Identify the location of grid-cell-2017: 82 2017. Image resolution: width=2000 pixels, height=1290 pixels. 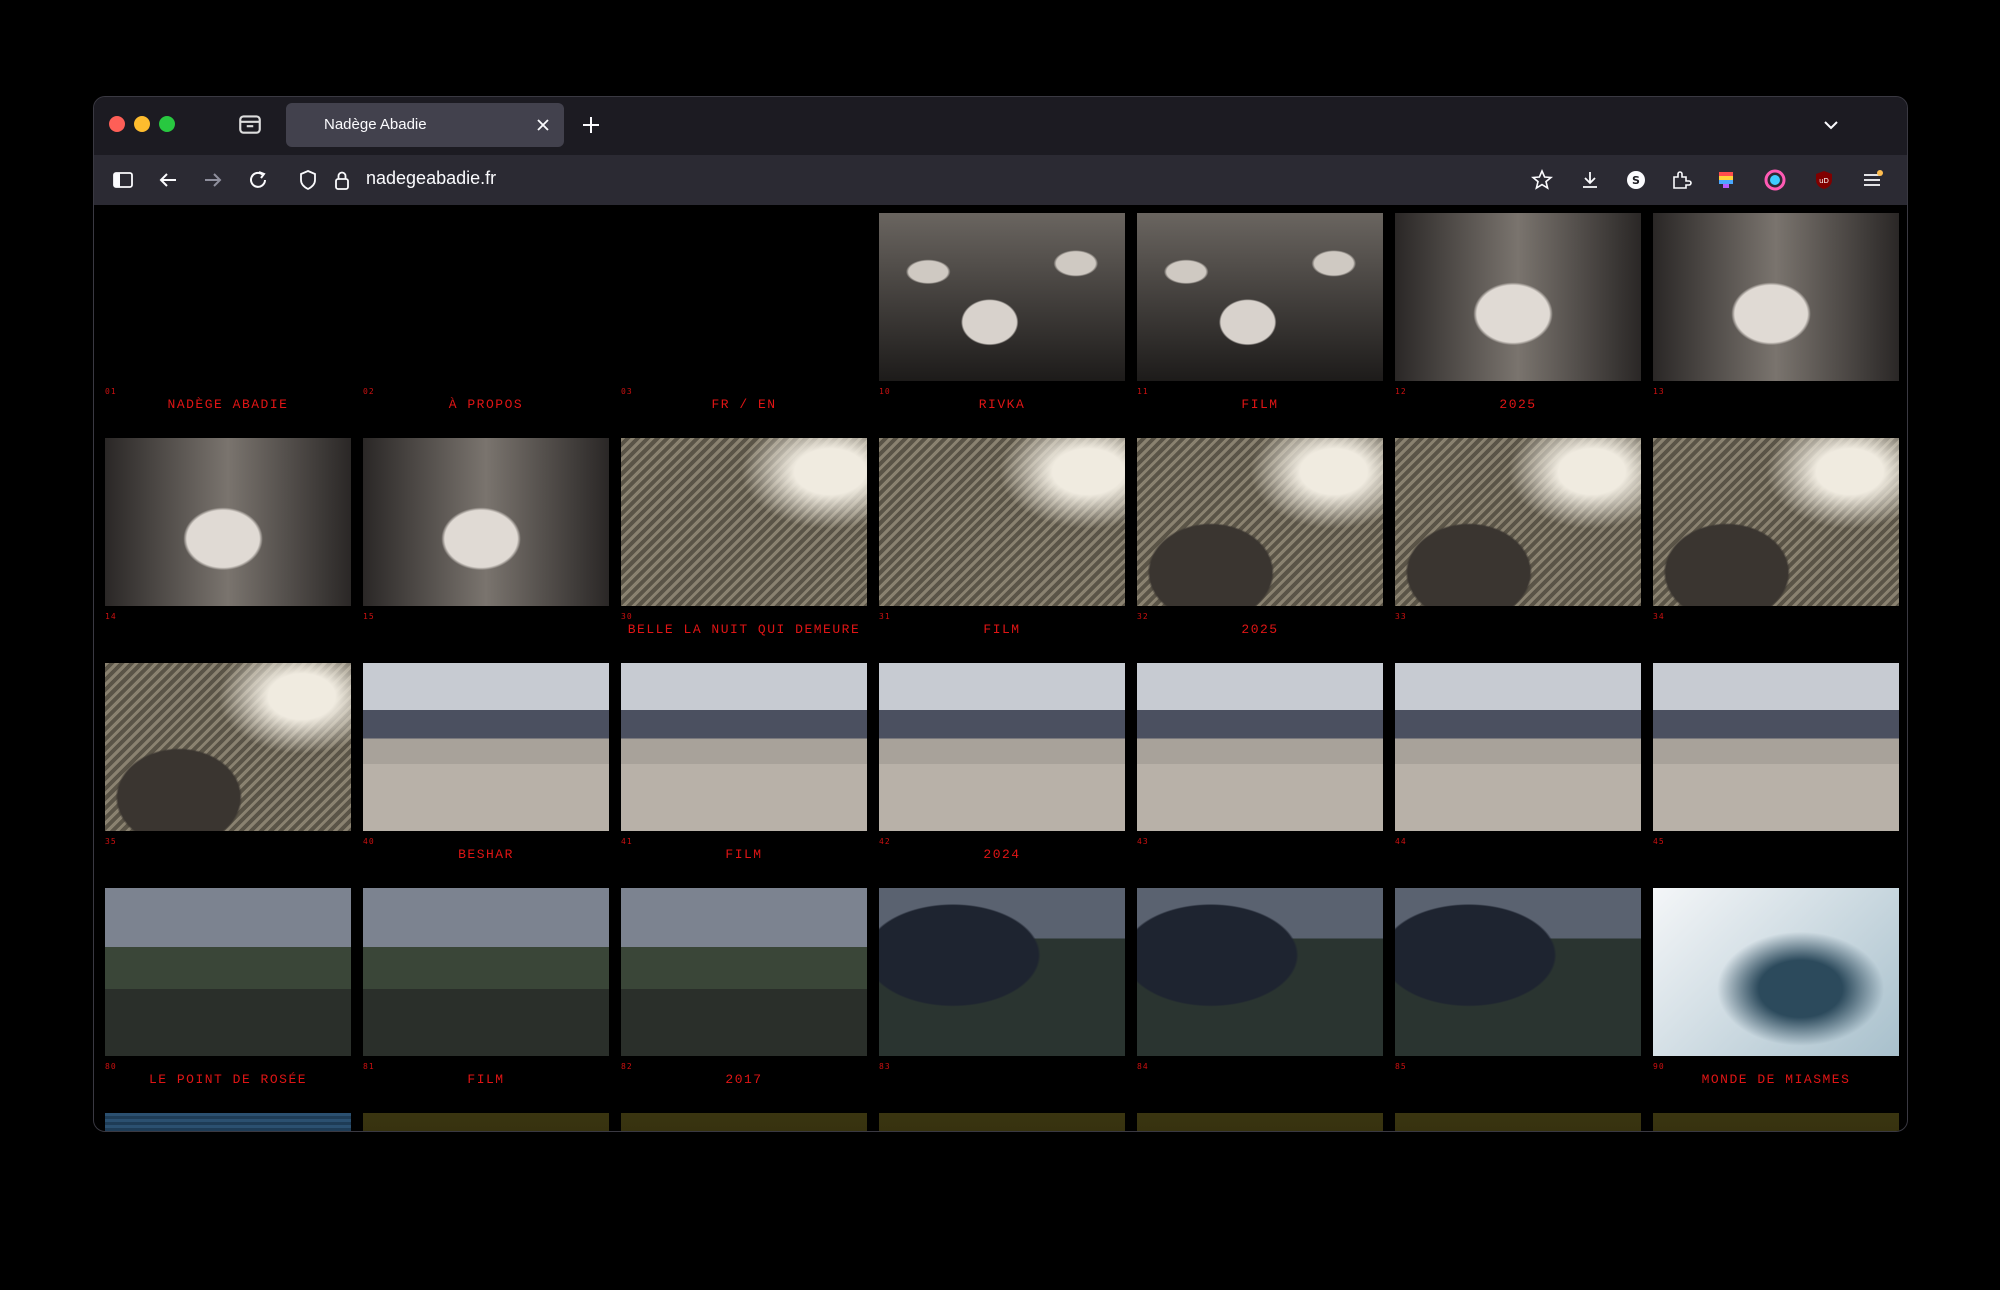
(744, 1000).